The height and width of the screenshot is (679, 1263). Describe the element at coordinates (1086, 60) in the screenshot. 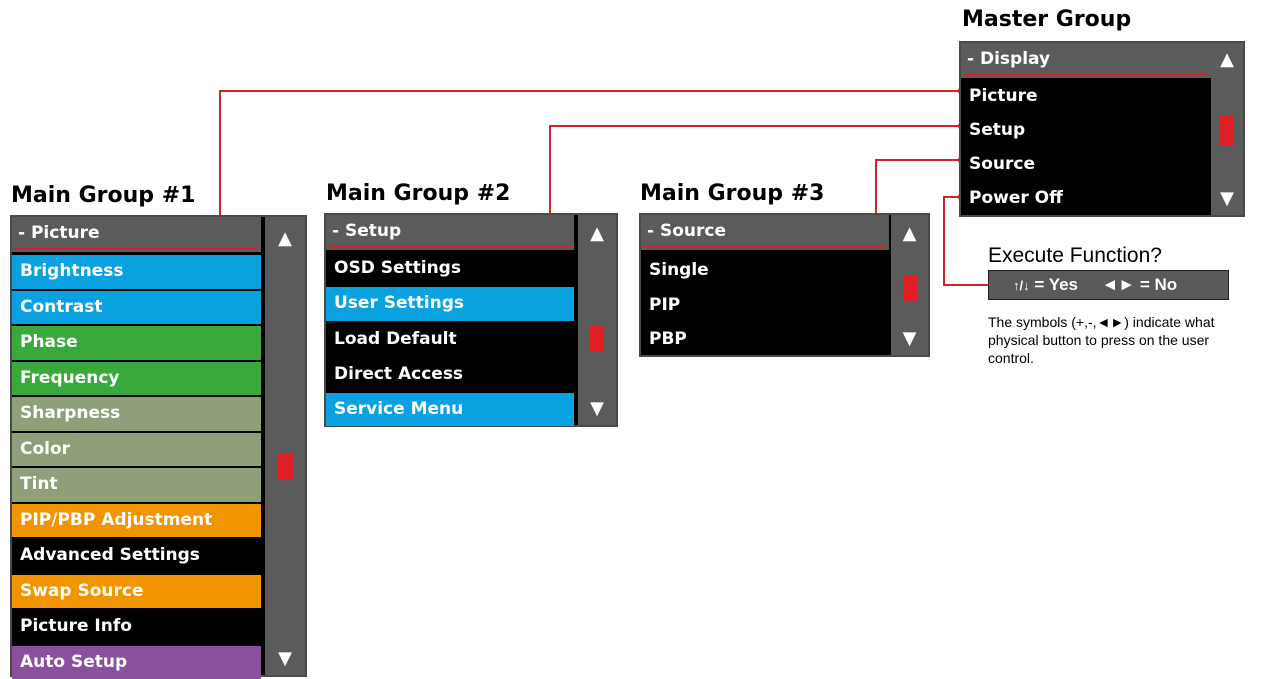

I see `menu-header: - Display` at that location.